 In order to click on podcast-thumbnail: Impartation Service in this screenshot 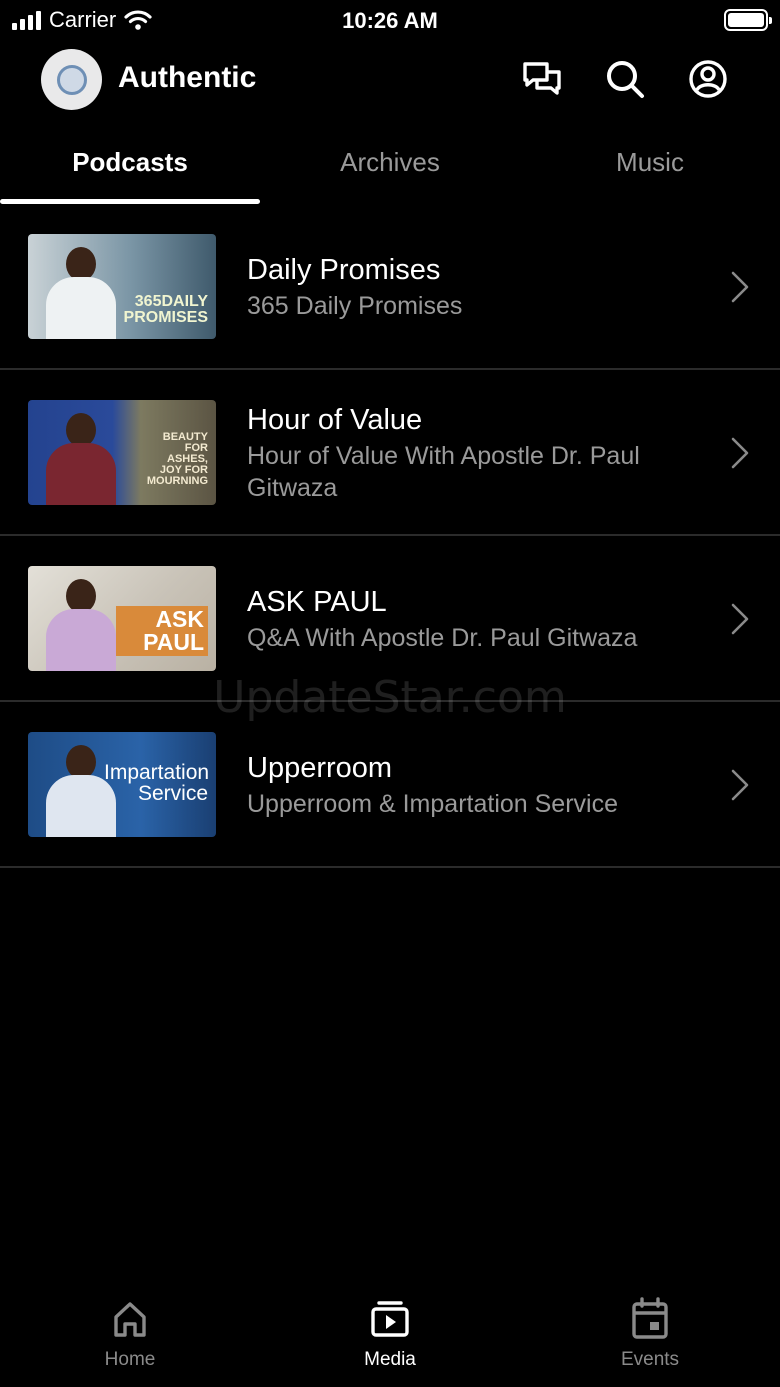, I will do `click(122, 784)`.